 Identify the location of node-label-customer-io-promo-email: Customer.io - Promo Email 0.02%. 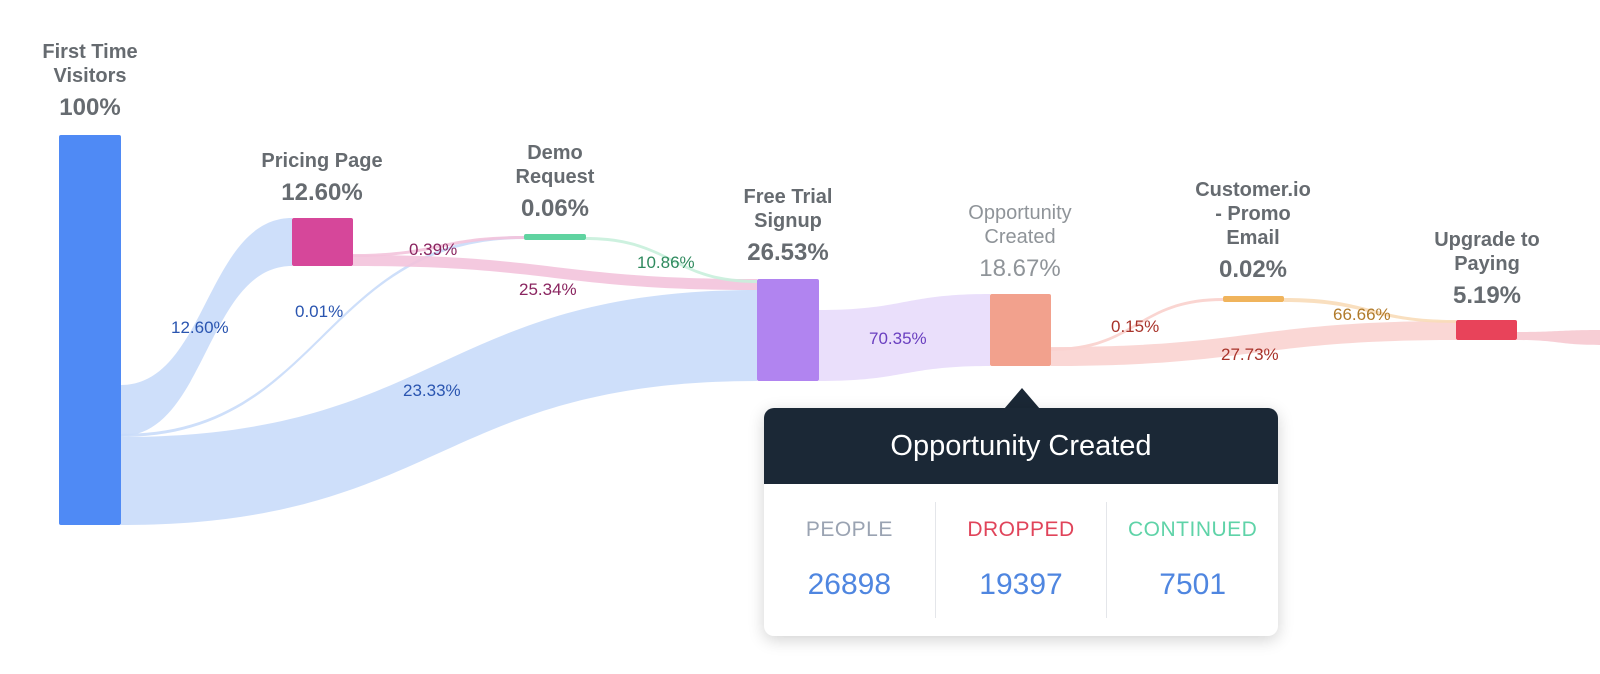
(1253, 230).